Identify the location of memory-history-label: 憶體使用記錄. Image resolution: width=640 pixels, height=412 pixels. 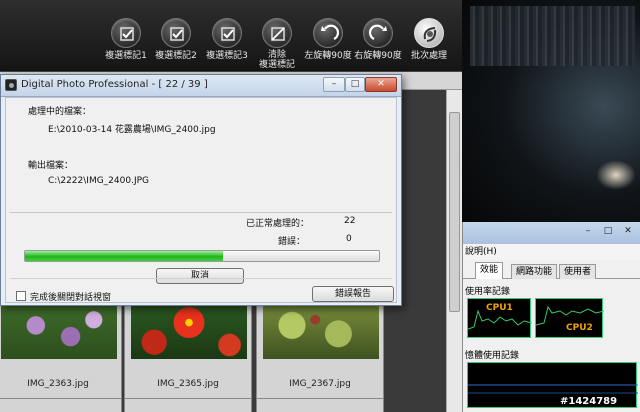
(492, 356).